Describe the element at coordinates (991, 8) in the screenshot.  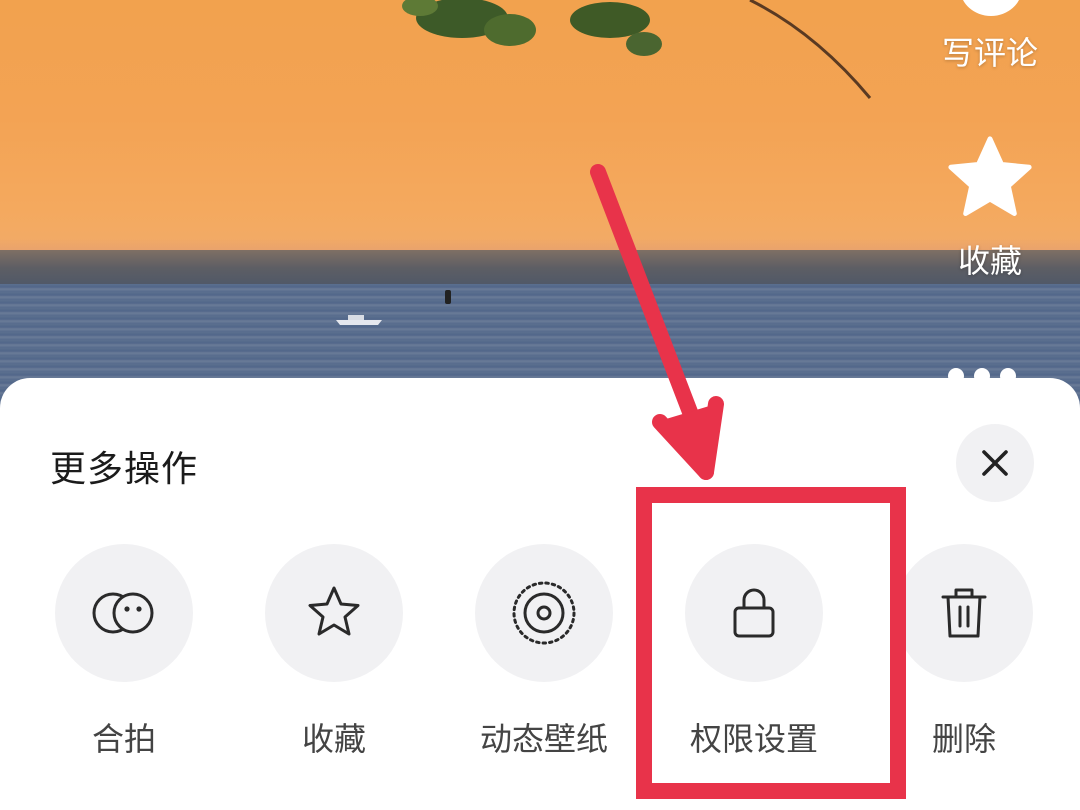
I see `comment-icon` at that location.